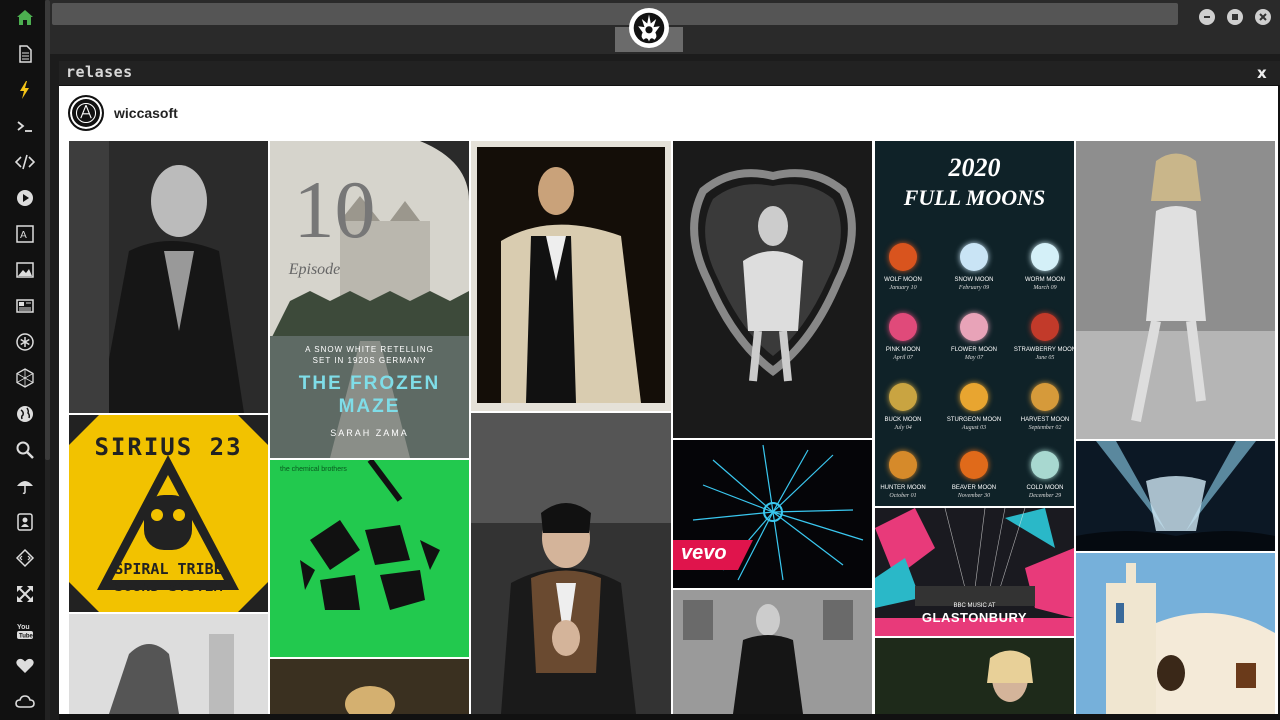 Image resolution: width=1280 pixels, height=720 pixels. Describe the element at coordinates (25, 522) in the screenshot. I see `contact-icon` at that location.